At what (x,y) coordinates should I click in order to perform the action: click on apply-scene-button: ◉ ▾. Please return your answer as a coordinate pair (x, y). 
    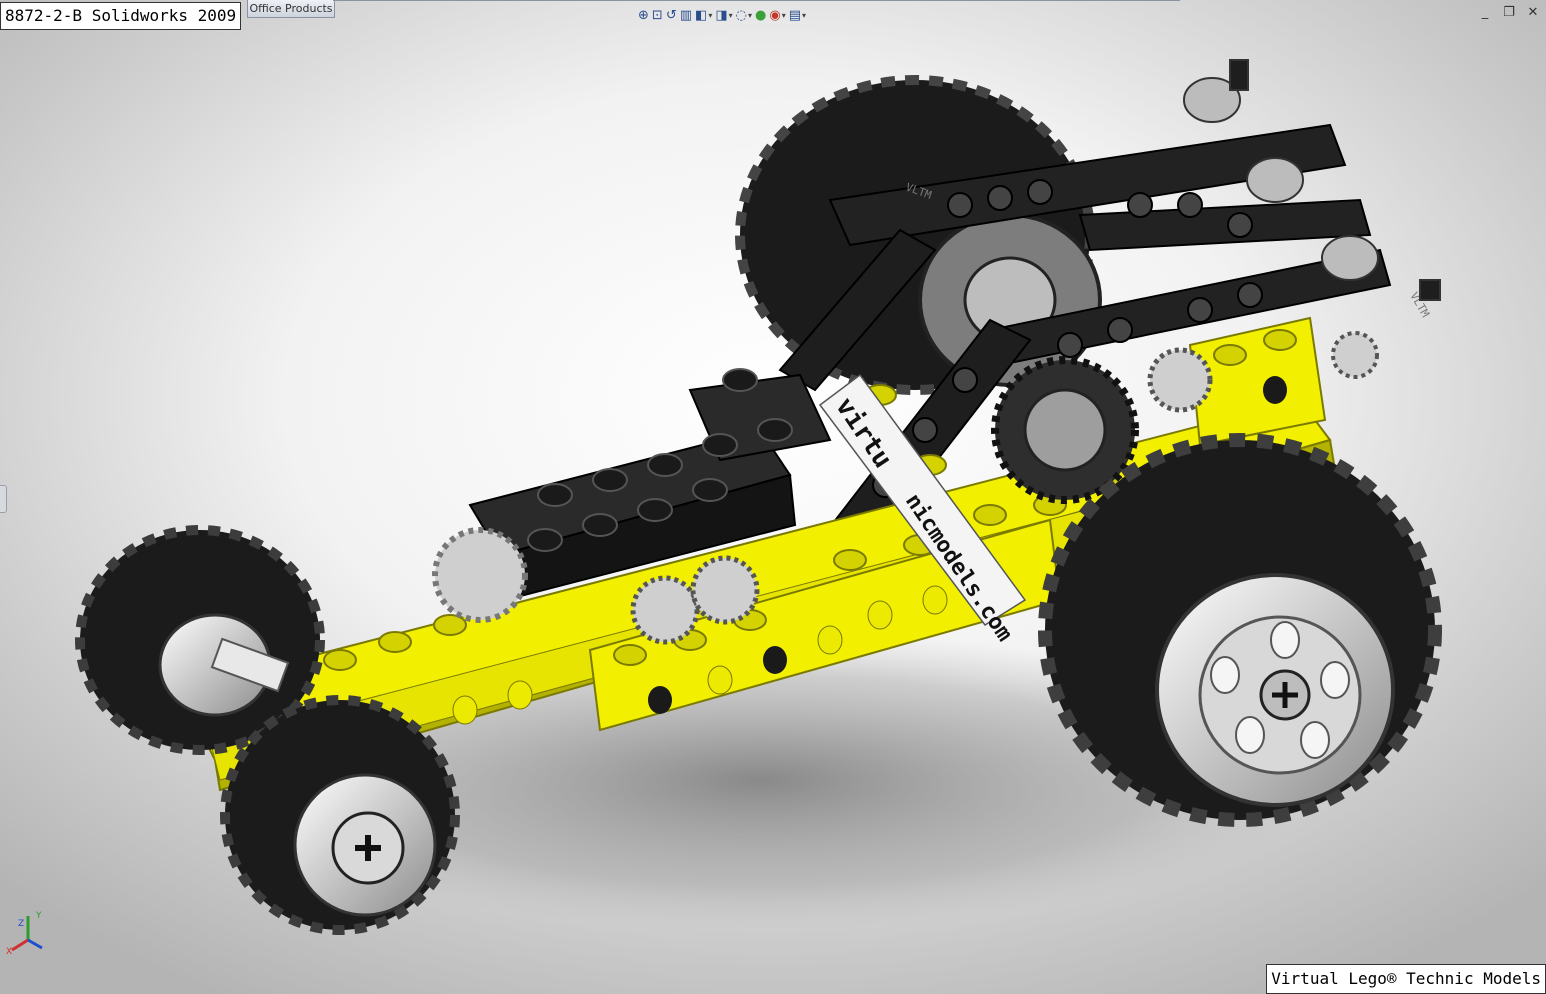
    Looking at the image, I should click on (777, 15).